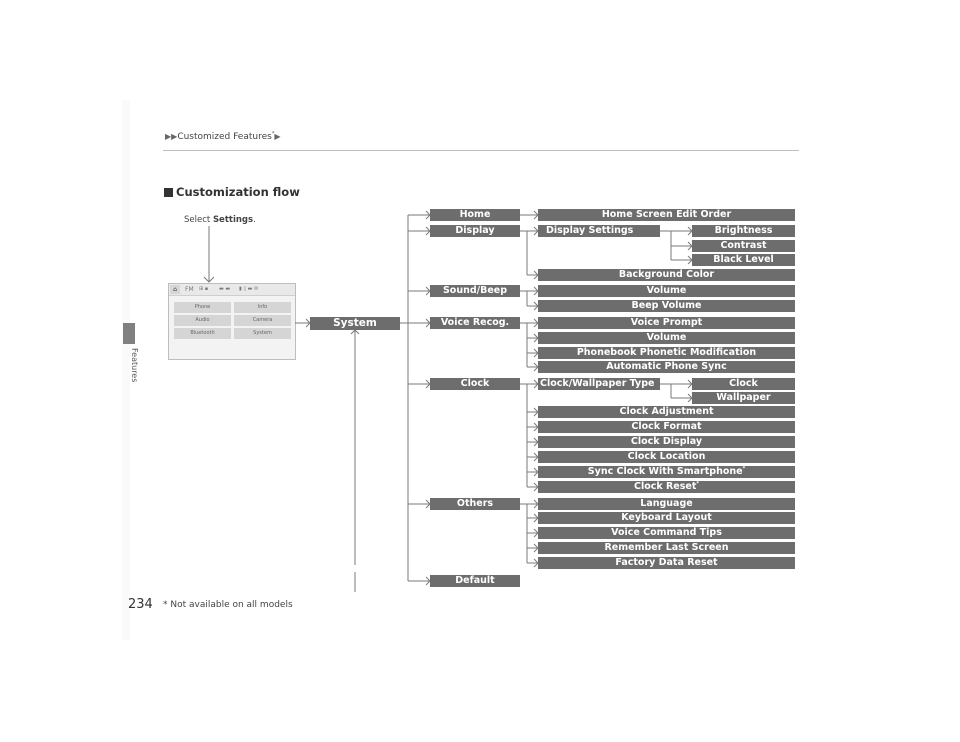  I want to click on flow-node-clock-type: Clock, so click(743, 384).